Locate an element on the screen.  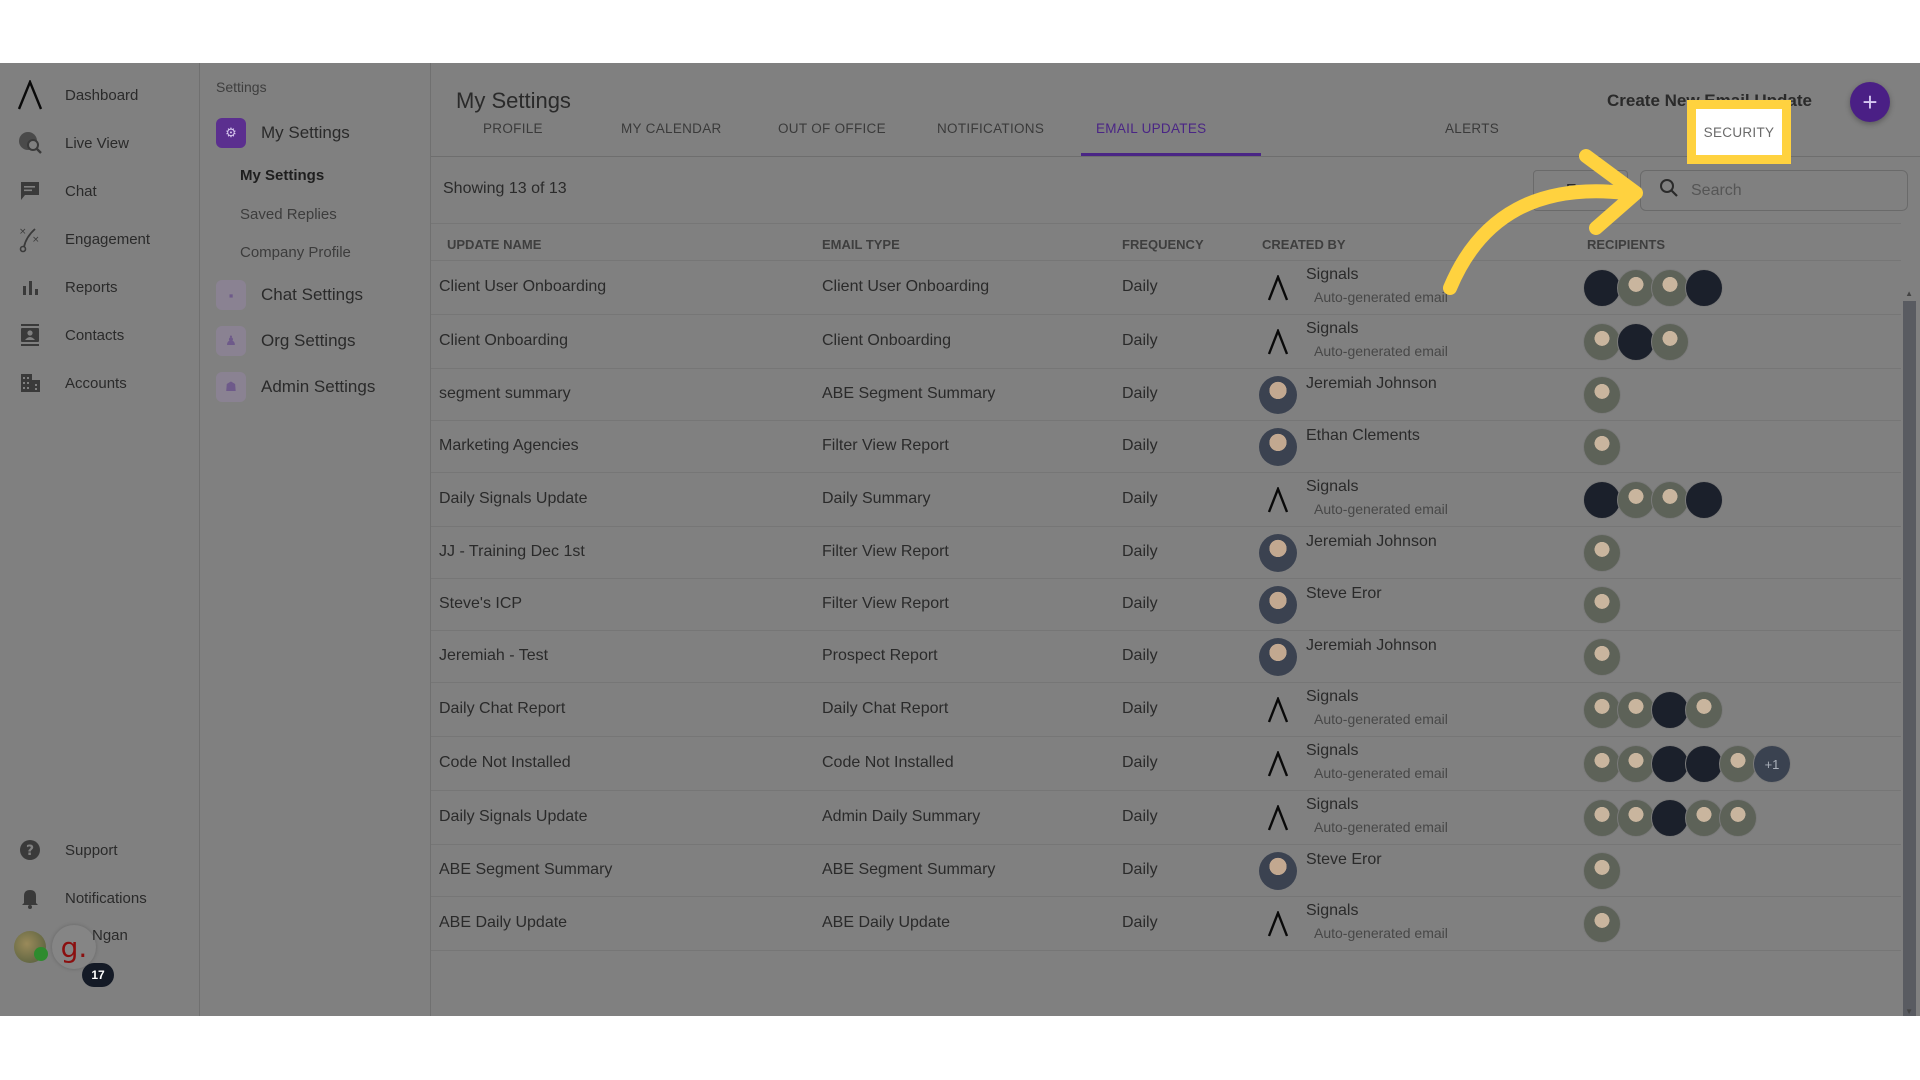
search-box is located at coordinates (1774, 190).